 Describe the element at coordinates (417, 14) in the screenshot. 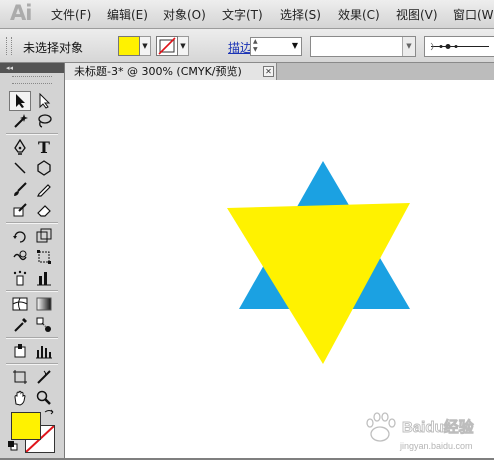

I see `menu-view: 视图(V)` at that location.